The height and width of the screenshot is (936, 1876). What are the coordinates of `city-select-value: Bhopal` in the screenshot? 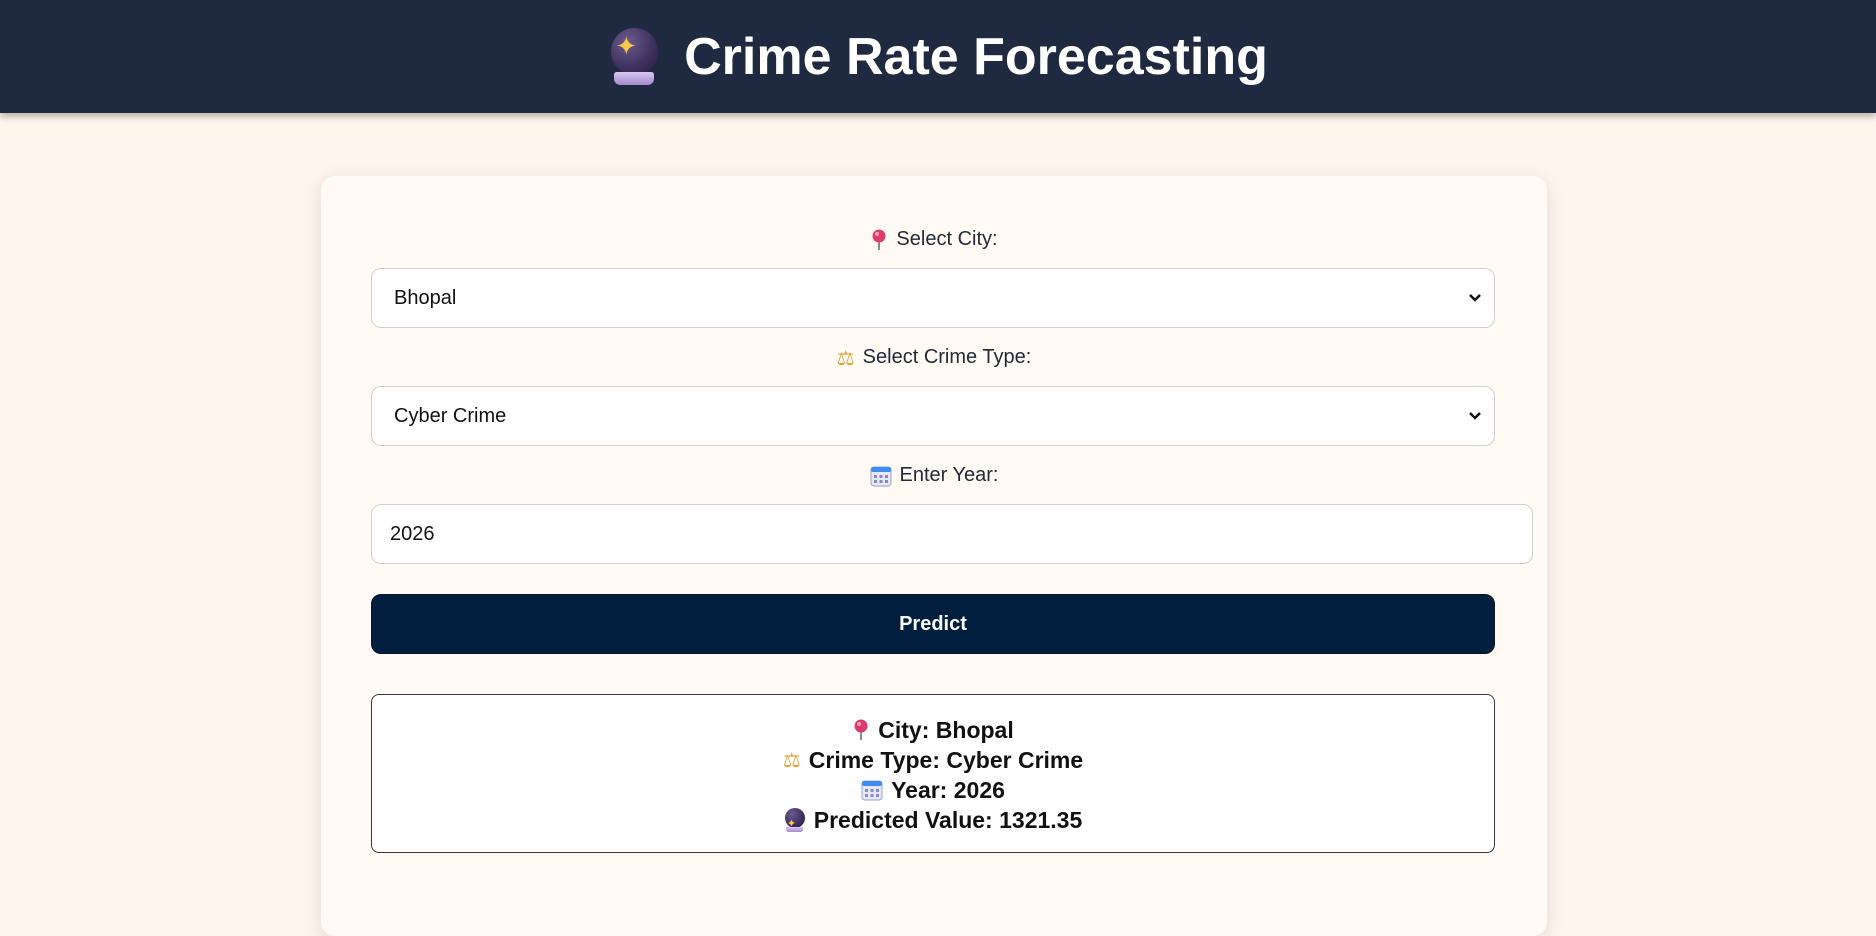 It's located at (425, 297).